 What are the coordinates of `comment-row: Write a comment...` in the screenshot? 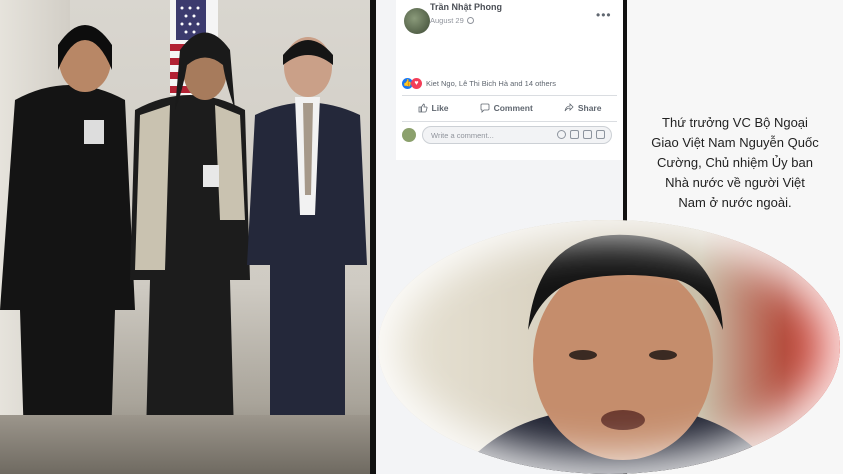 It's located at (507, 135).